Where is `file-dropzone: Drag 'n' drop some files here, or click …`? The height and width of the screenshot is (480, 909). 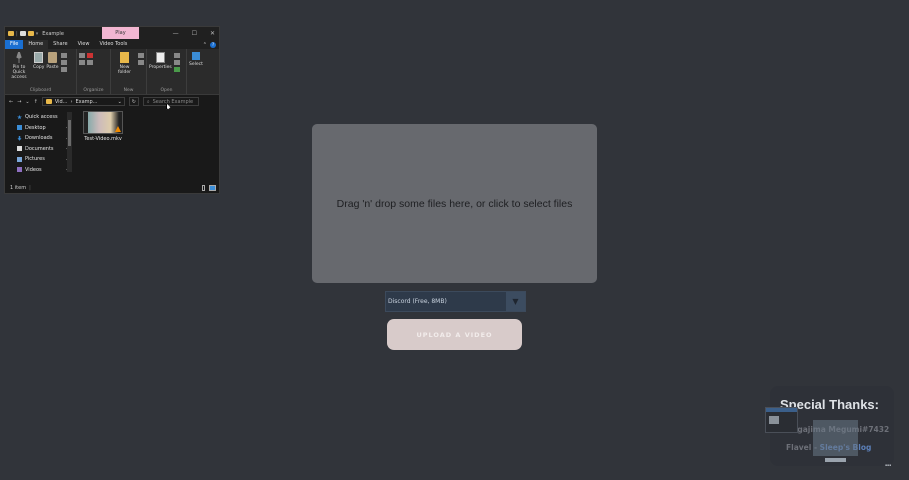 file-dropzone: Drag 'n' drop some files here, or click … is located at coordinates (454, 203).